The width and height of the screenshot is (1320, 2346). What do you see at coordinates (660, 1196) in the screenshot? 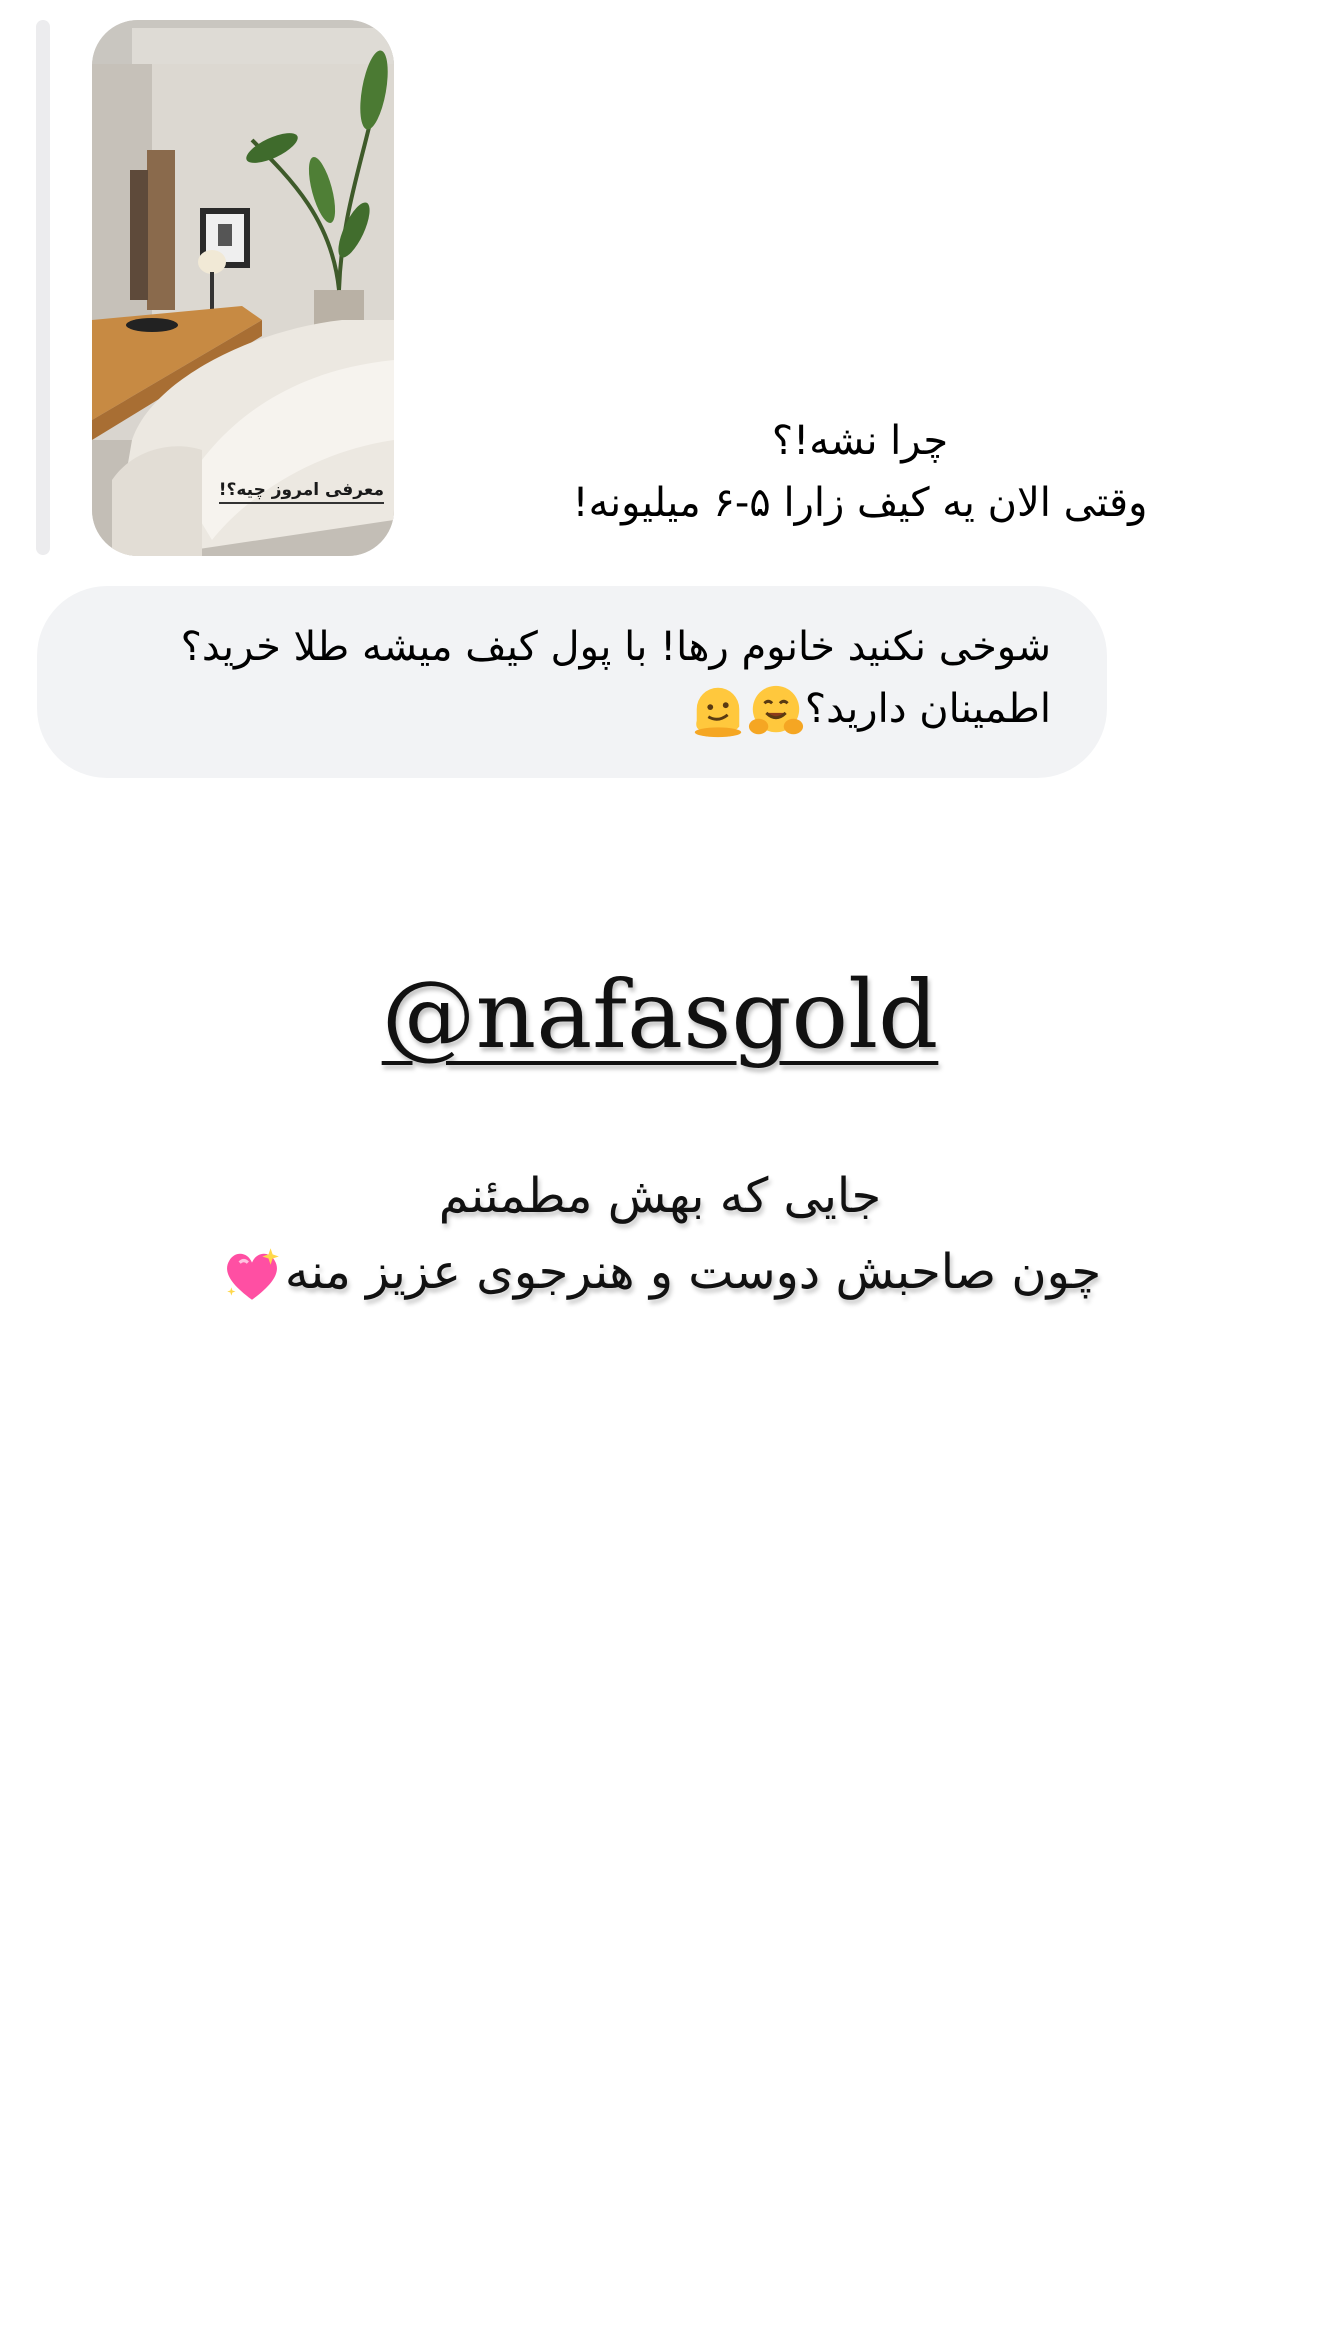
I see `caption-line-1: جایی که بهش مطمئنم` at bounding box center [660, 1196].